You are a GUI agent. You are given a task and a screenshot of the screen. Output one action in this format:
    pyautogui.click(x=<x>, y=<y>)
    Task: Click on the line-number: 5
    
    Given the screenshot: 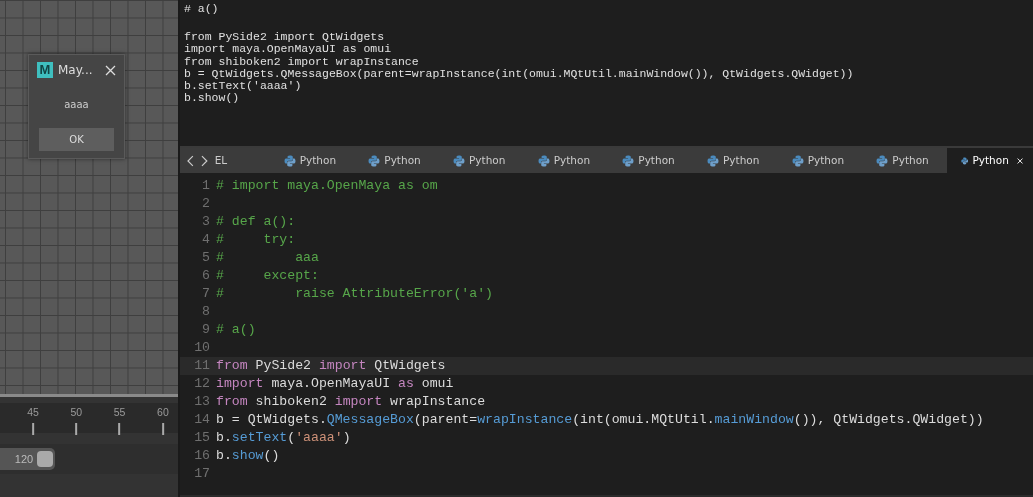 What is the action you would take?
    pyautogui.click(x=206, y=258)
    